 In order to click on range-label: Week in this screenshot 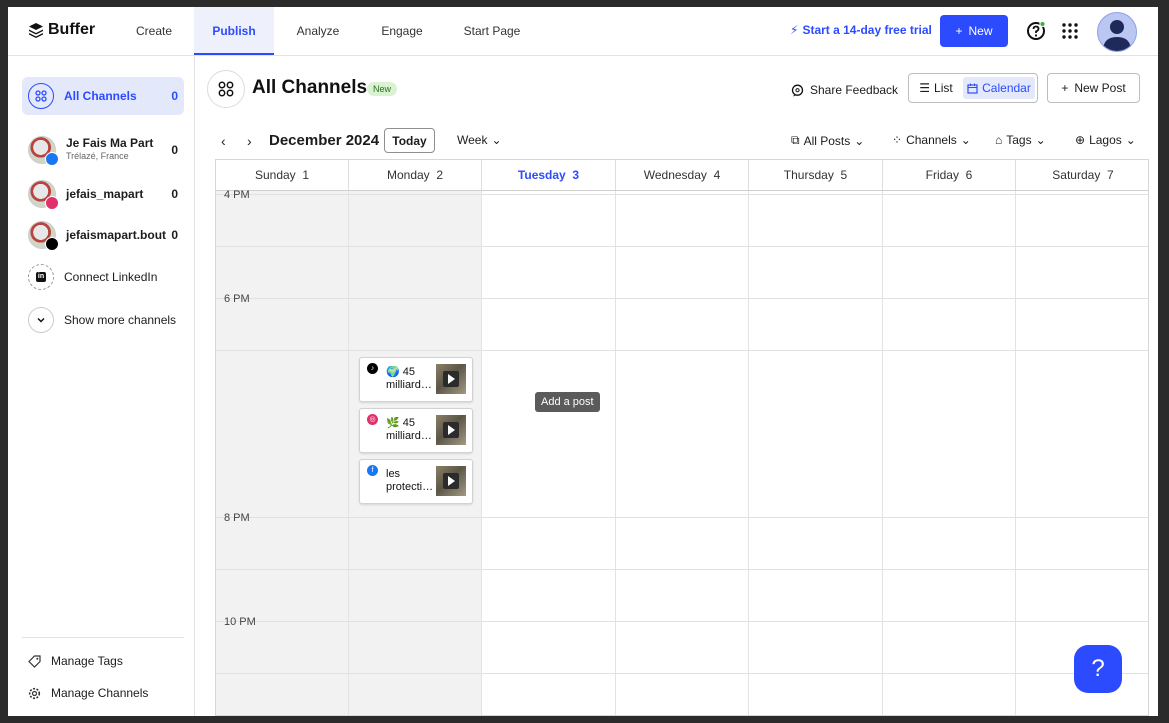, I will do `click(472, 140)`.